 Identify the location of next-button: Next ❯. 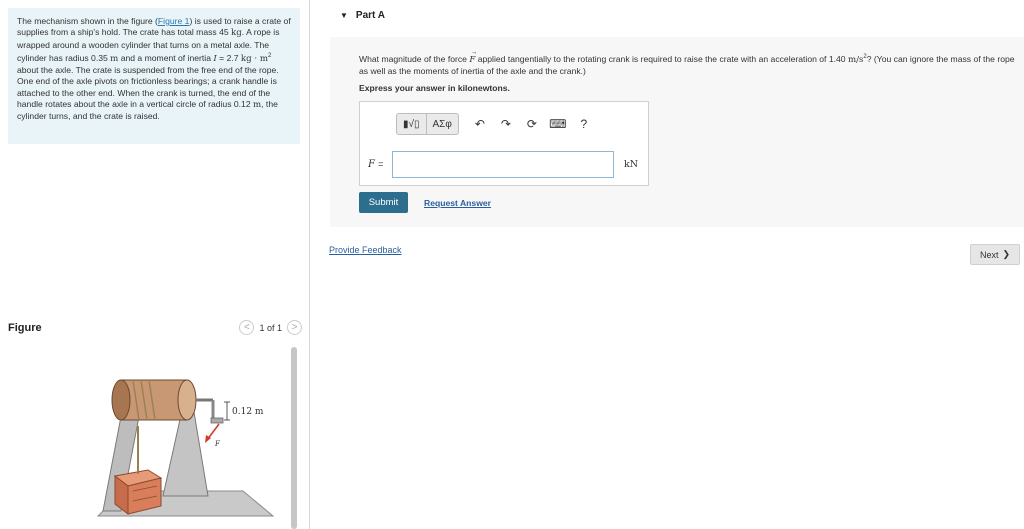
(995, 254).